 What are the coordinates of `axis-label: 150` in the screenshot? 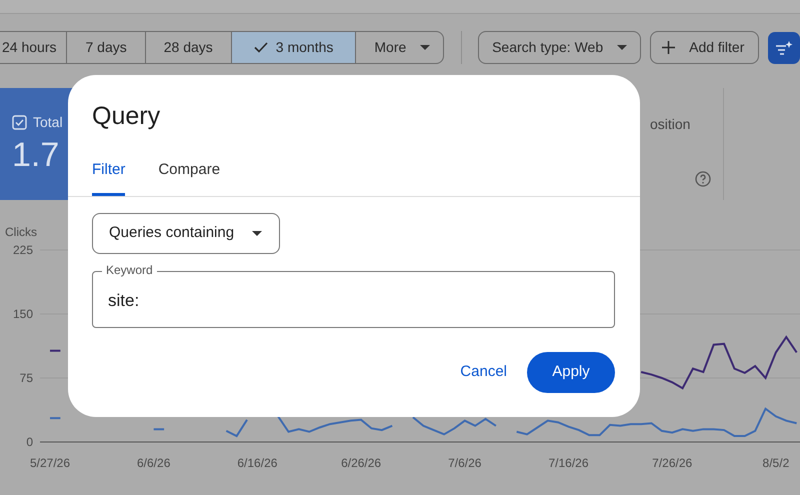 It's located at (22, 314).